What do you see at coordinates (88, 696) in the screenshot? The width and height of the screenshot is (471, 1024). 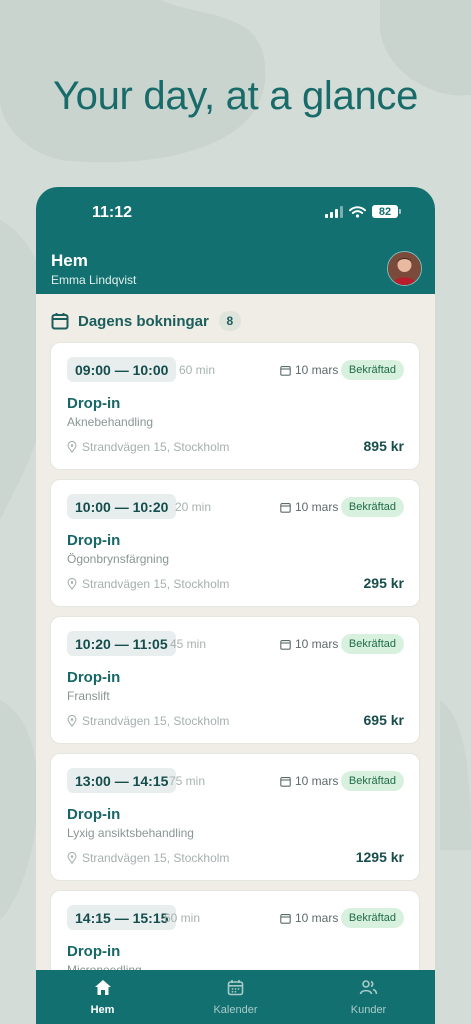 I see `booking-service: Franslift` at bounding box center [88, 696].